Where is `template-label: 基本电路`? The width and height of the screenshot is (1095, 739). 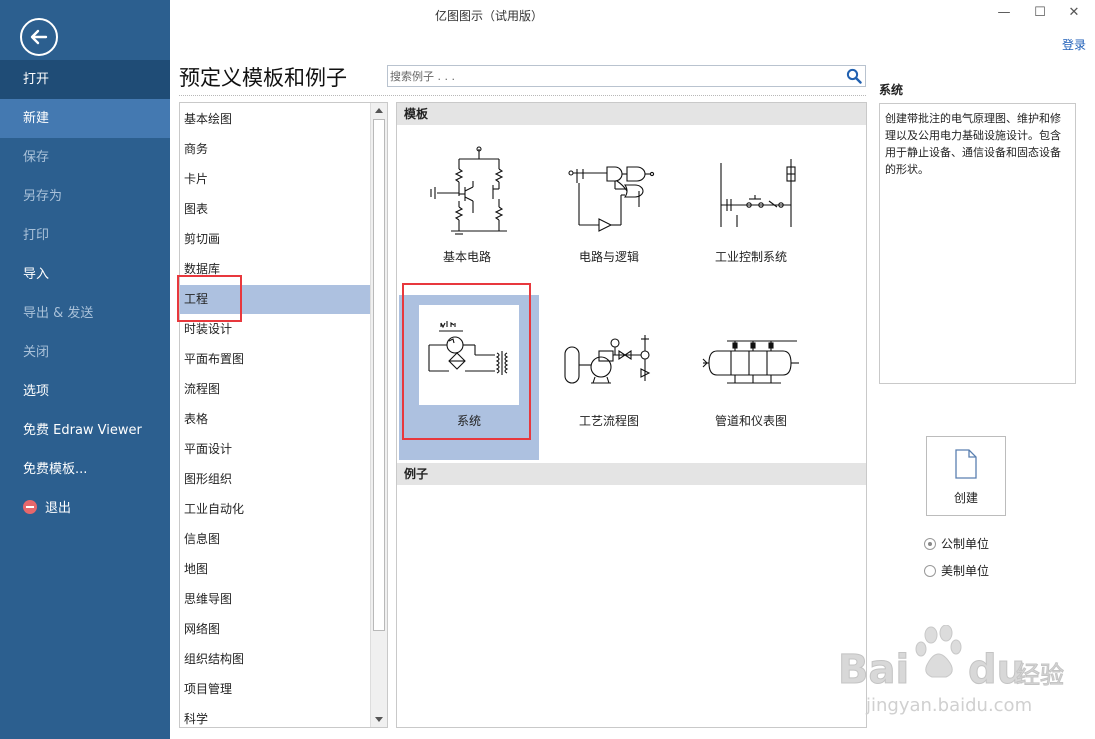 template-label: 基本电路 is located at coordinates (466, 257).